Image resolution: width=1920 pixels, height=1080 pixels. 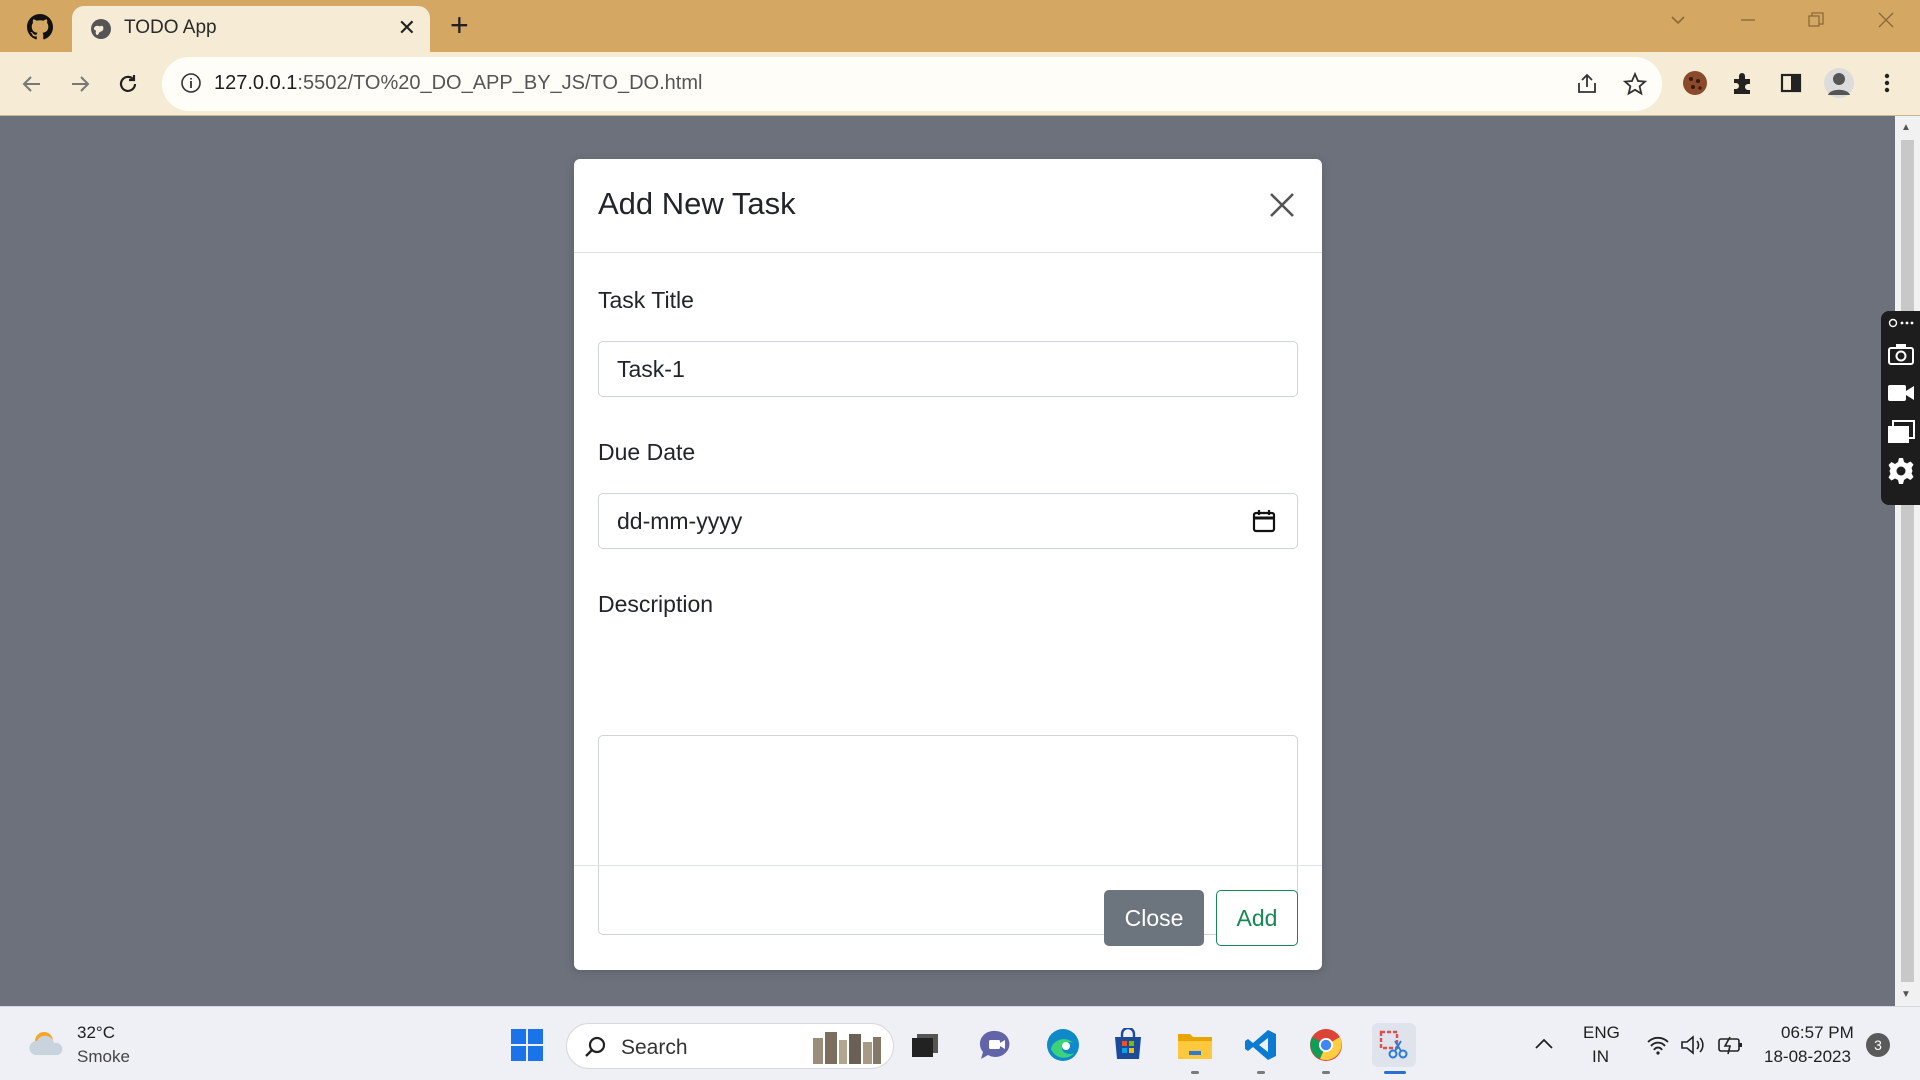 What do you see at coordinates (847, 1048) in the screenshot?
I see `search-highlight-illustration` at bounding box center [847, 1048].